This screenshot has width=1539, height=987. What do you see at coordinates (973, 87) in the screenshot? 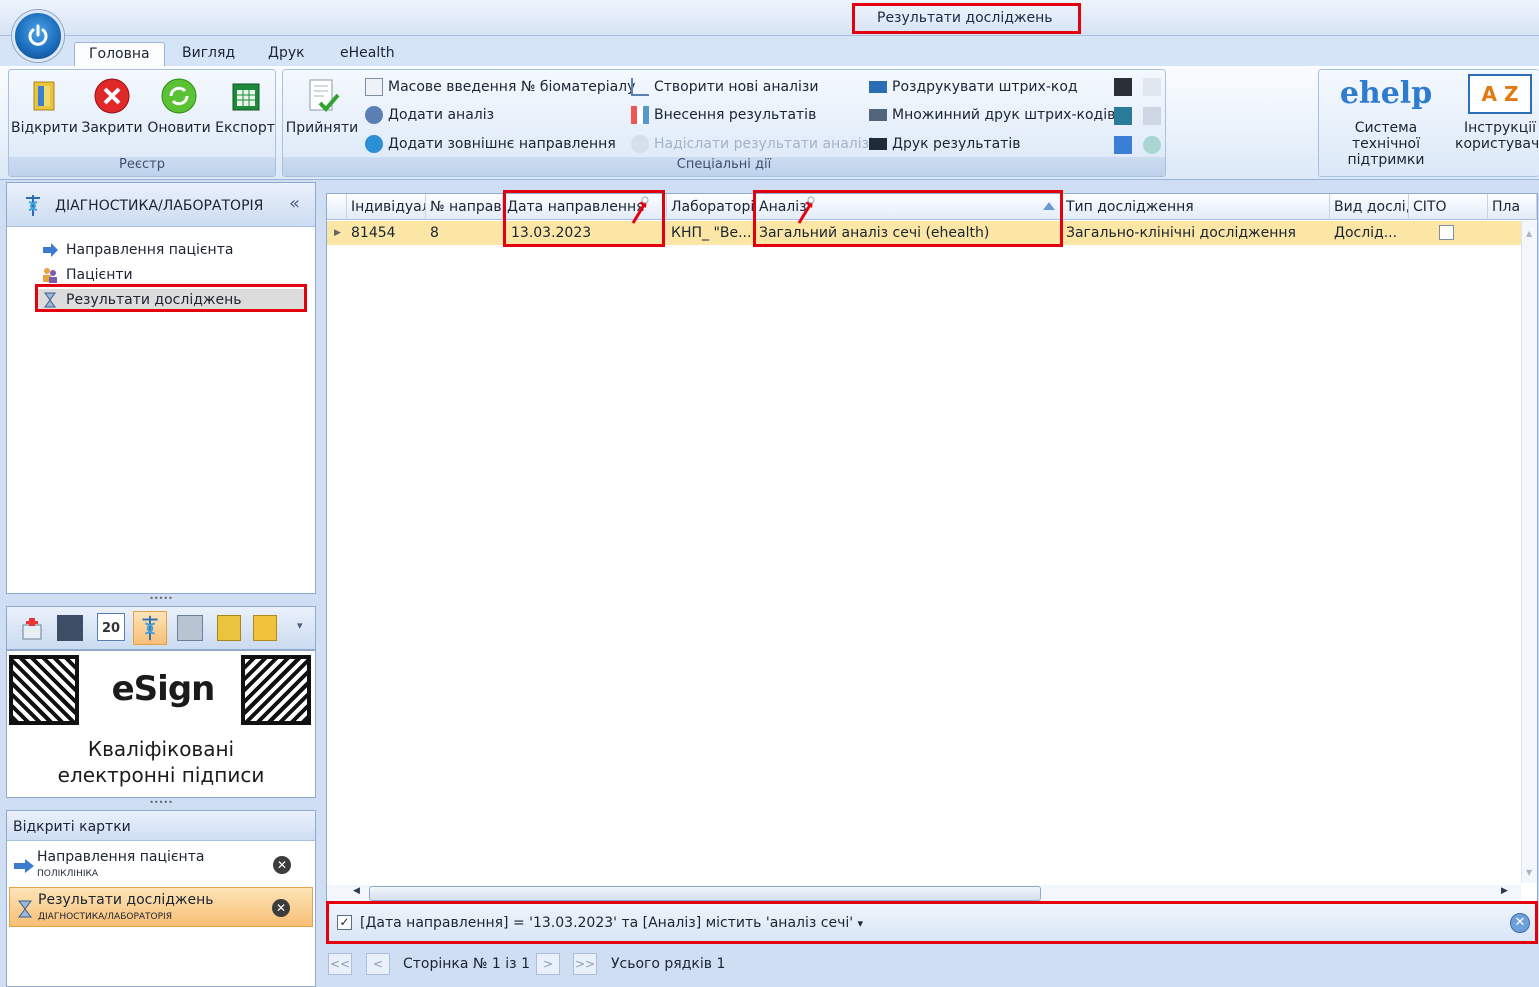
I see `print-barcode-button: Роздрукувати штрих-код` at bounding box center [973, 87].